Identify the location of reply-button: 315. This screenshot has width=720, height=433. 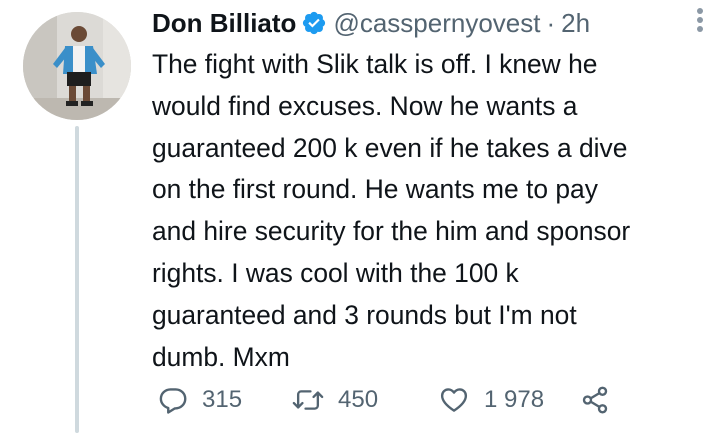
(200, 400).